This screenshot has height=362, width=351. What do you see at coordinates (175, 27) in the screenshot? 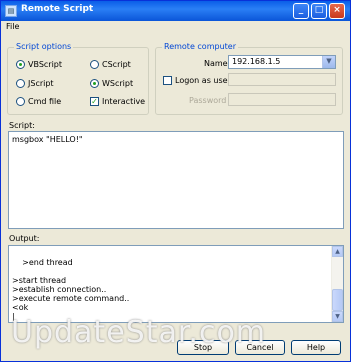
I see `menu-bar: File` at bounding box center [175, 27].